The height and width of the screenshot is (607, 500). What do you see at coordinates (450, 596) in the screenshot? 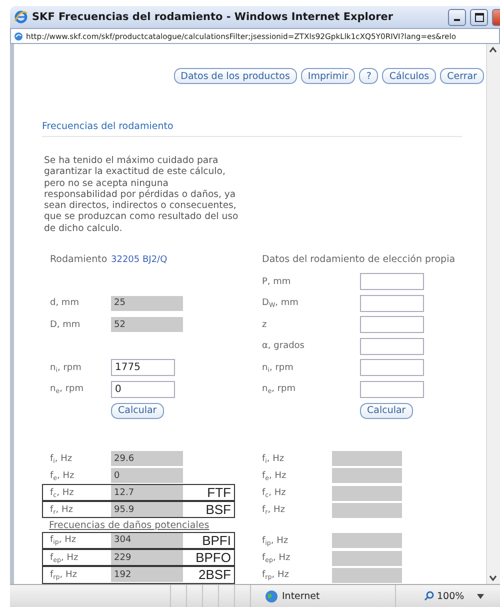
I see `zoom-level: 100%` at bounding box center [450, 596].